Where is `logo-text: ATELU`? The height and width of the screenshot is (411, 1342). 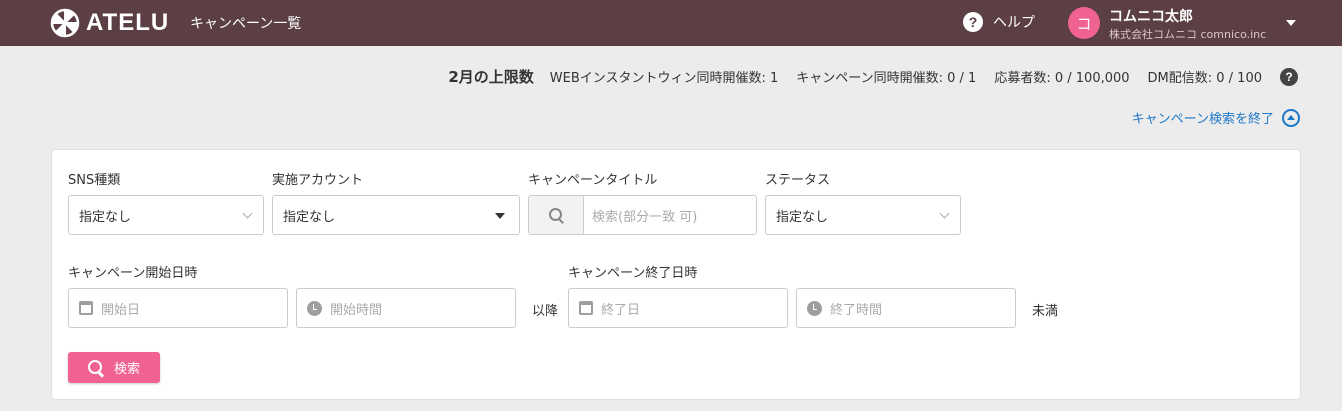
logo-text: ATELU is located at coordinates (128, 22).